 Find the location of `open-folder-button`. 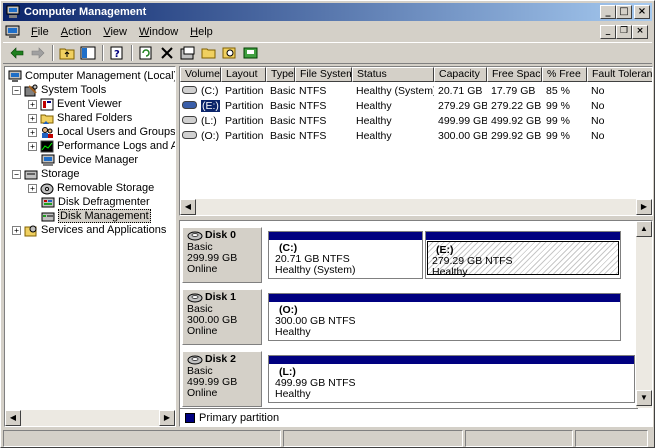

open-folder-button is located at coordinates (209, 53).